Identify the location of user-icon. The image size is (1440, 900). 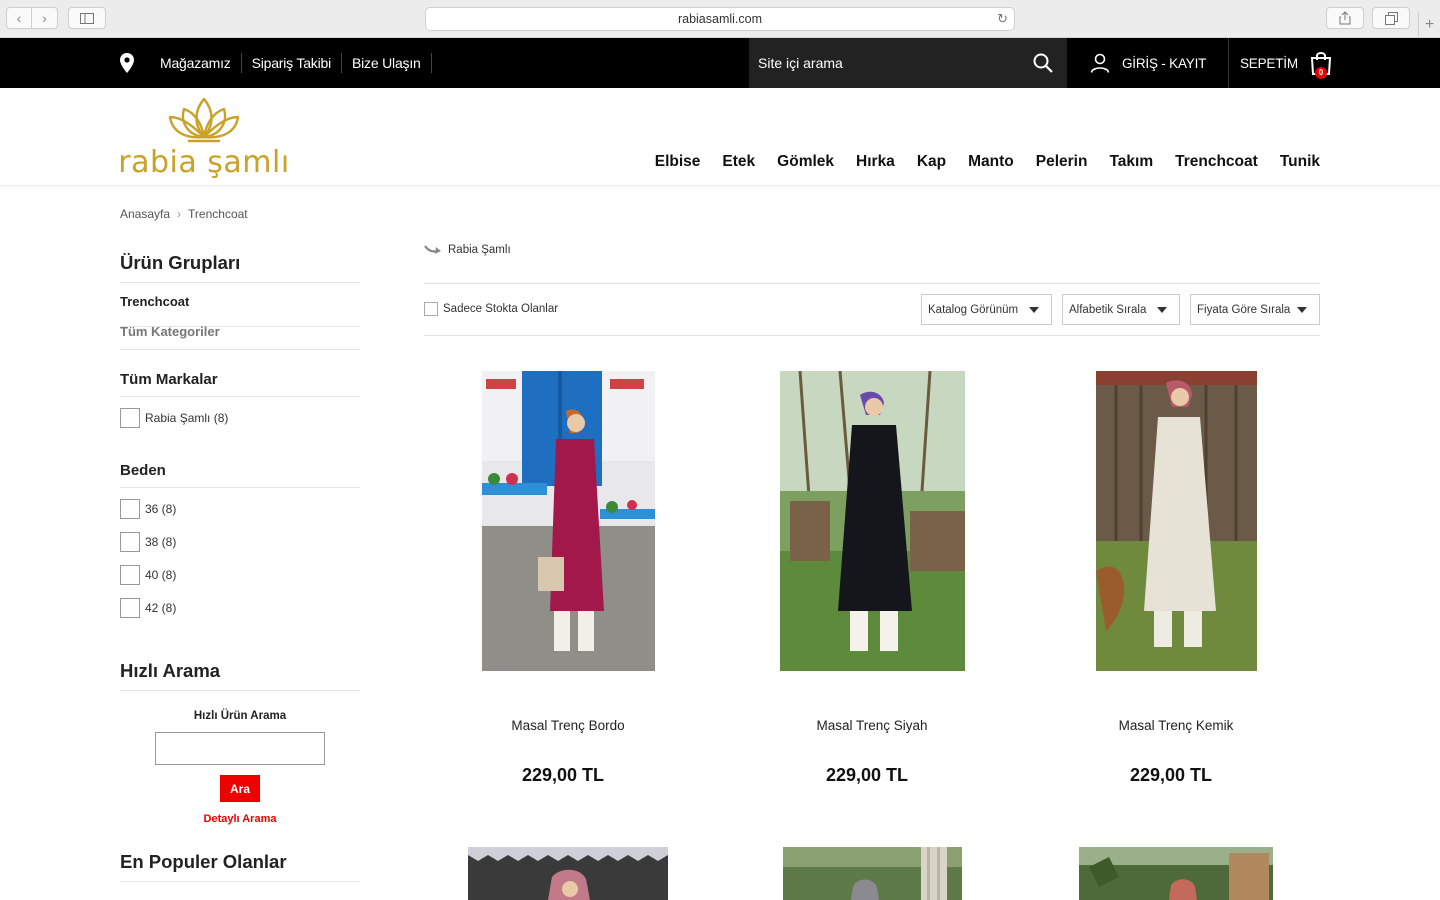
(1100, 63).